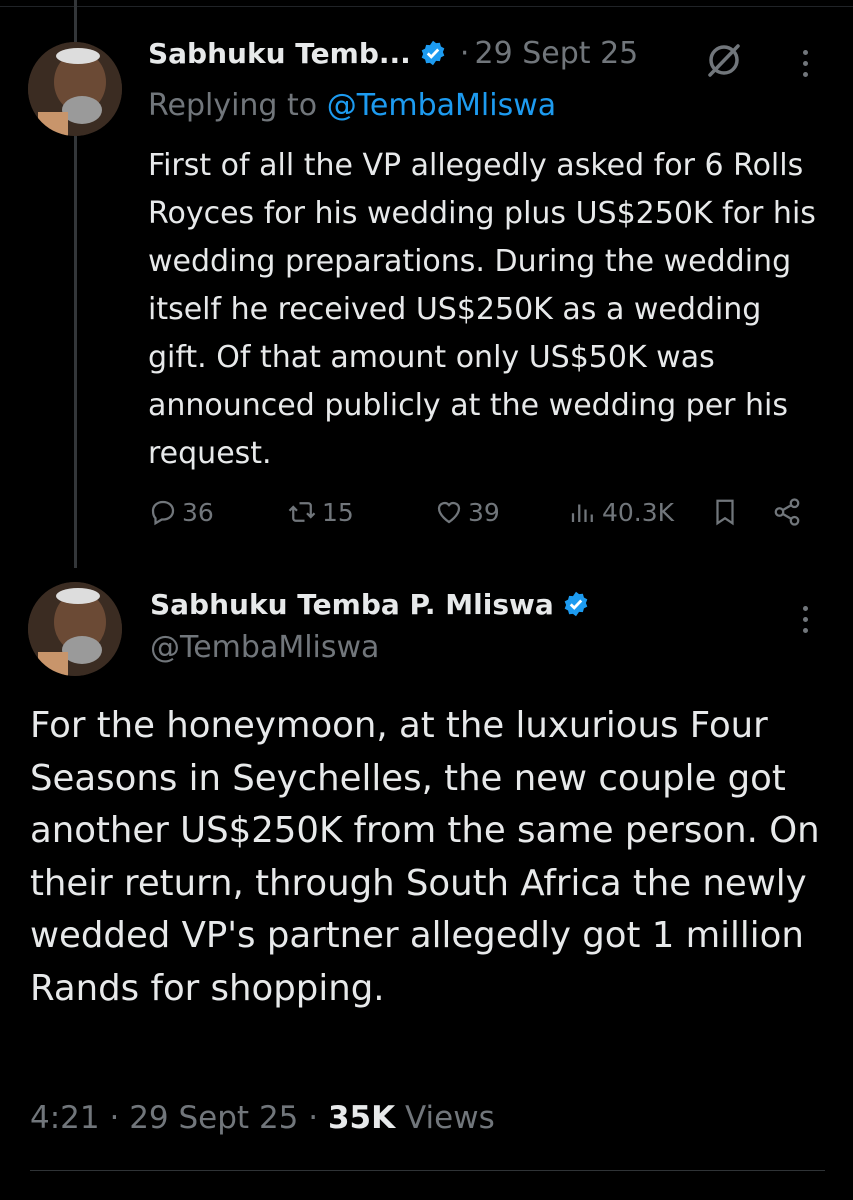 This screenshot has width=853, height=1200. Describe the element at coordinates (181, 512) in the screenshot. I see `reply-button: 36` at that location.